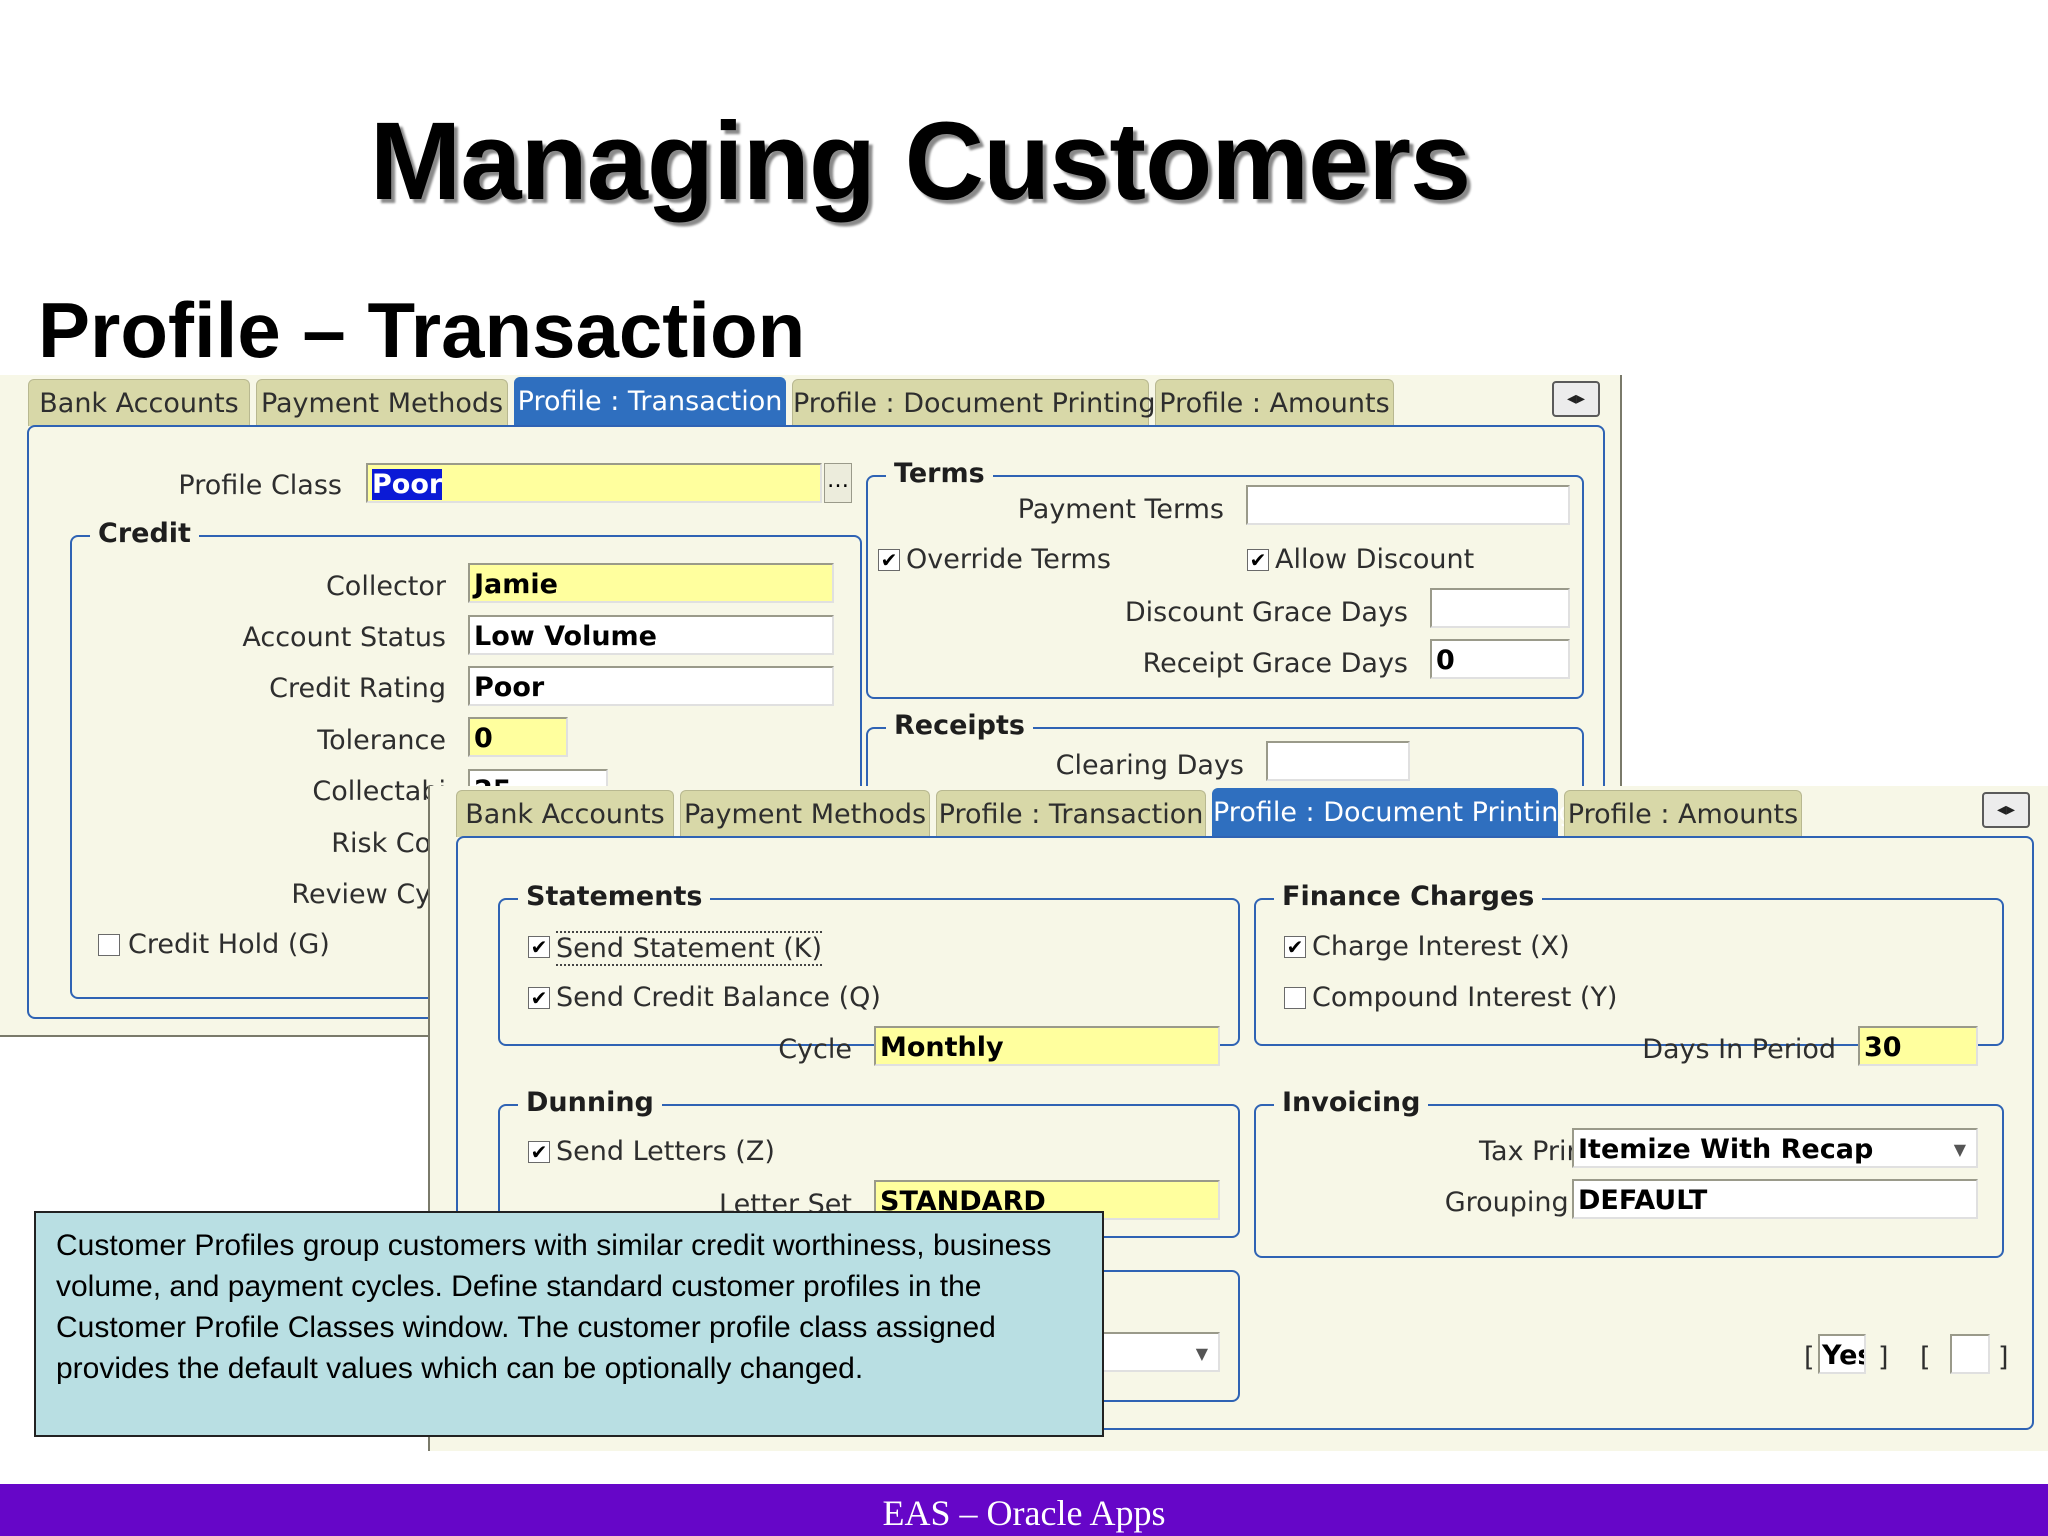  Describe the element at coordinates (344, 637) in the screenshot. I see `account-status-label: Account Status` at that location.